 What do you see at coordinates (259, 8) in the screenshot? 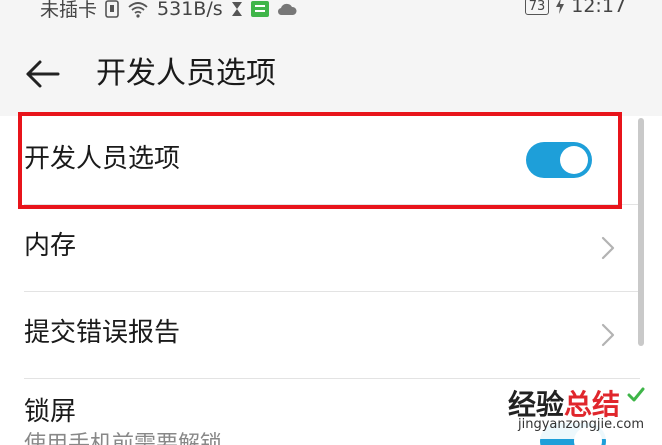
I see `app-notification-icon` at bounding box center [259, 8].